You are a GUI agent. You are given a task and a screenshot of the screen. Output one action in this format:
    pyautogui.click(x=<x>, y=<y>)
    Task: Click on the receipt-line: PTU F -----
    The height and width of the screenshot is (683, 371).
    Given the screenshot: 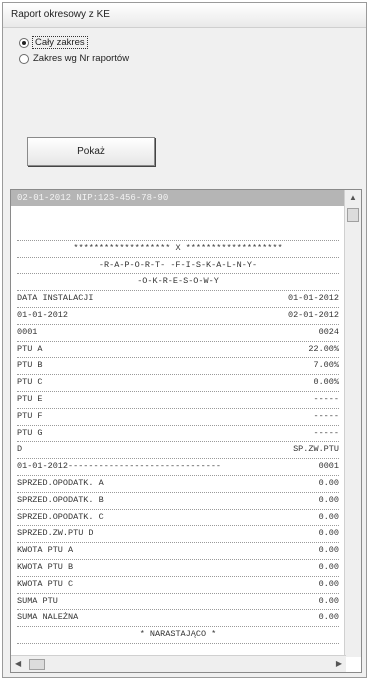 What is the action you would take?
    pyautogui.click(x=178, y=417)
    